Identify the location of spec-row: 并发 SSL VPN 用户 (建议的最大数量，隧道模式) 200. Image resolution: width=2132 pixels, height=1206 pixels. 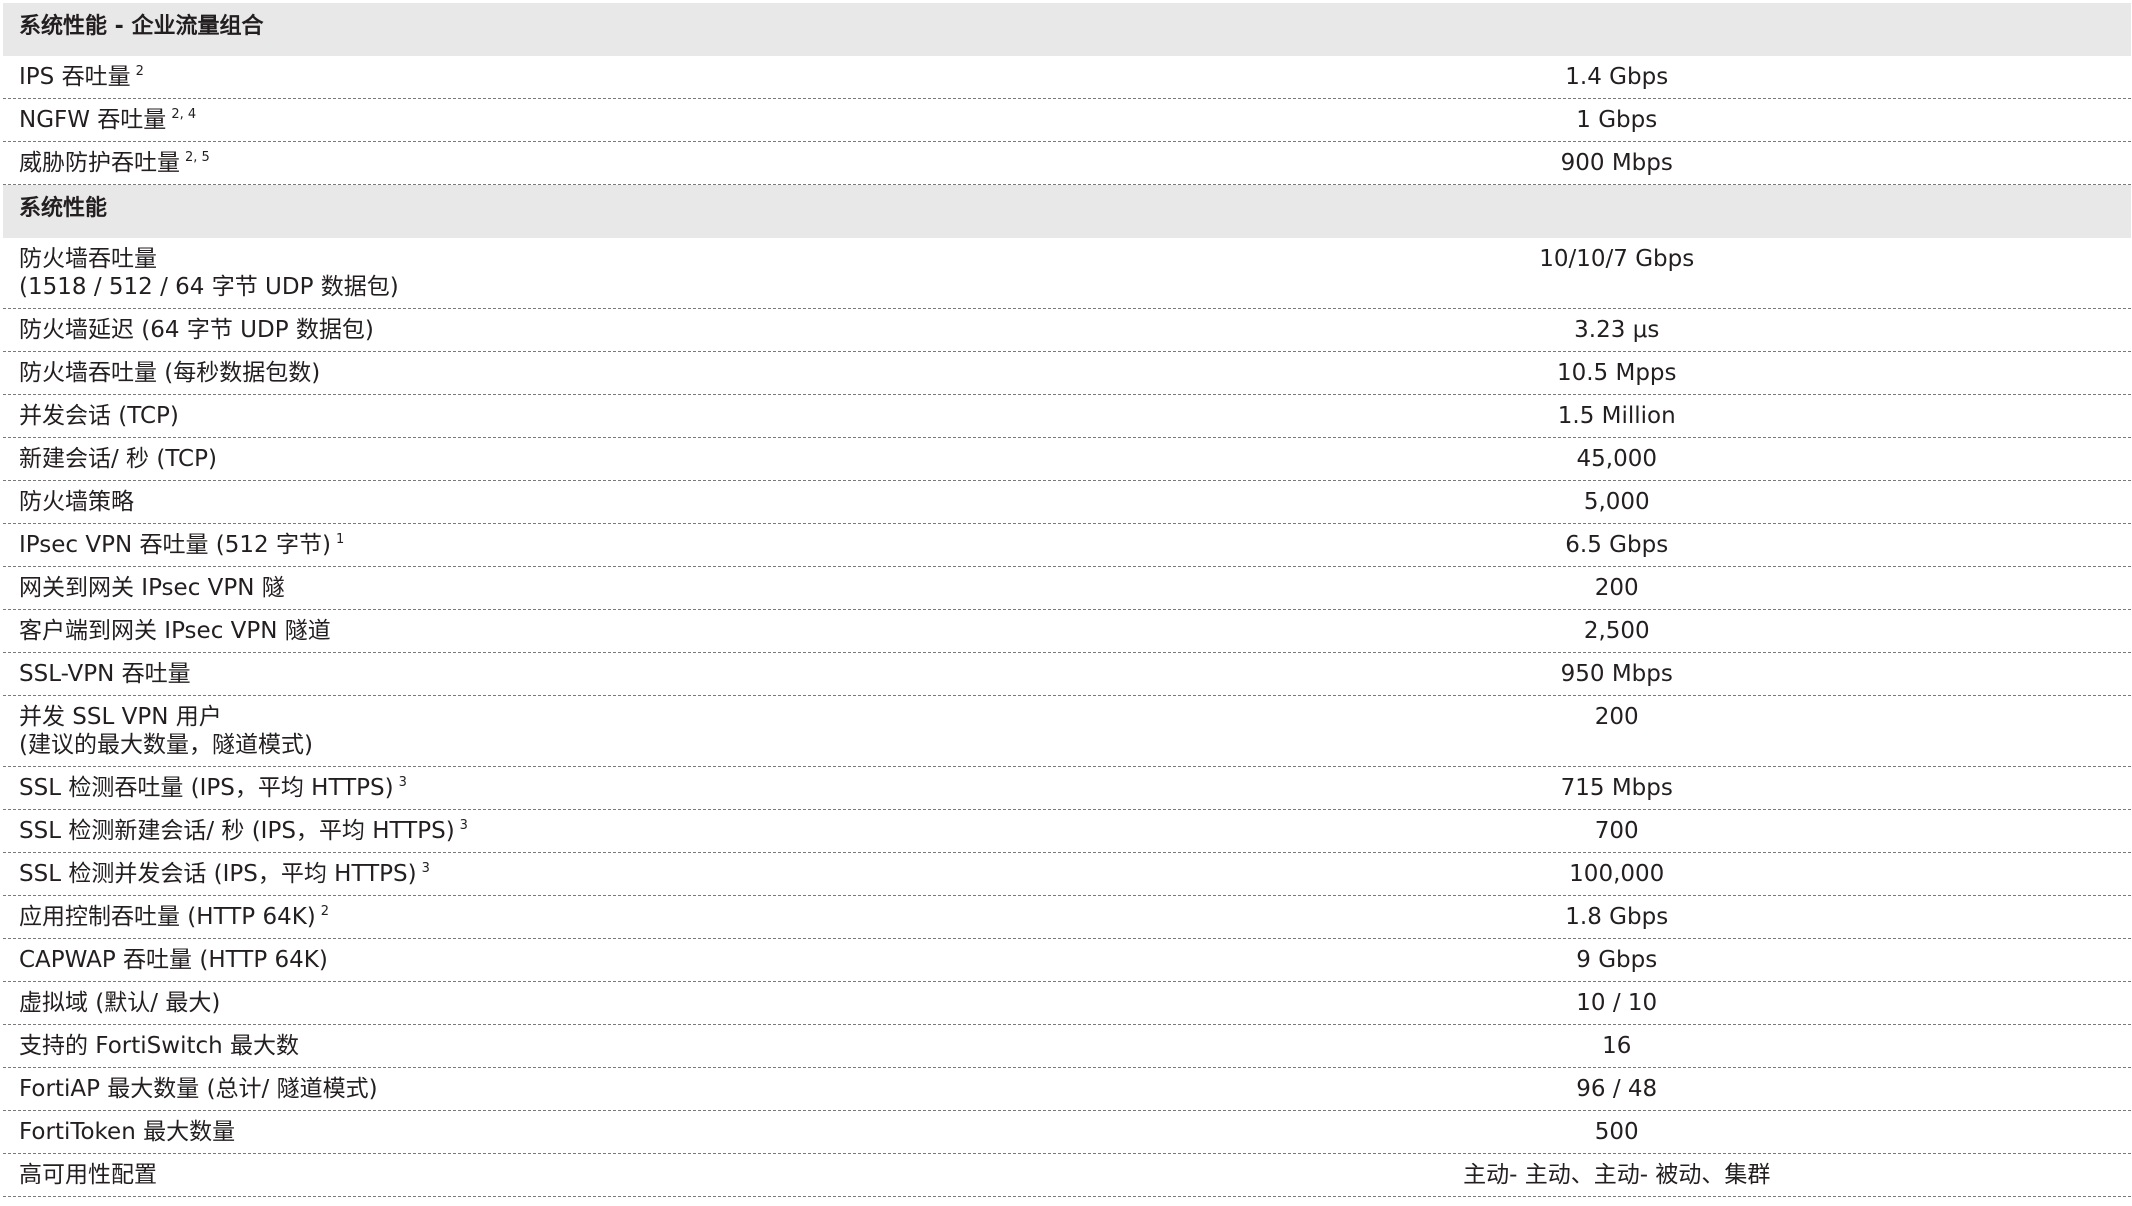
(1067, 731).